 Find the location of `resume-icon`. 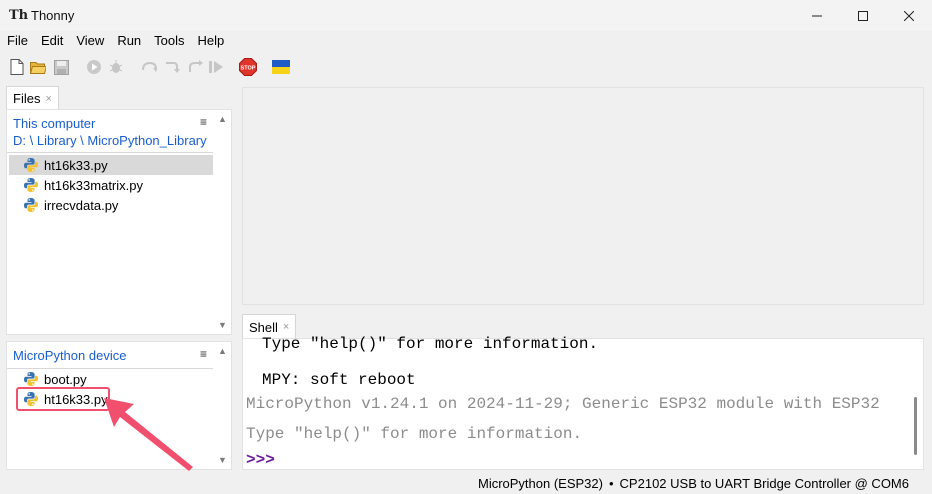

resume-icon is located at coordinates (216, 67).